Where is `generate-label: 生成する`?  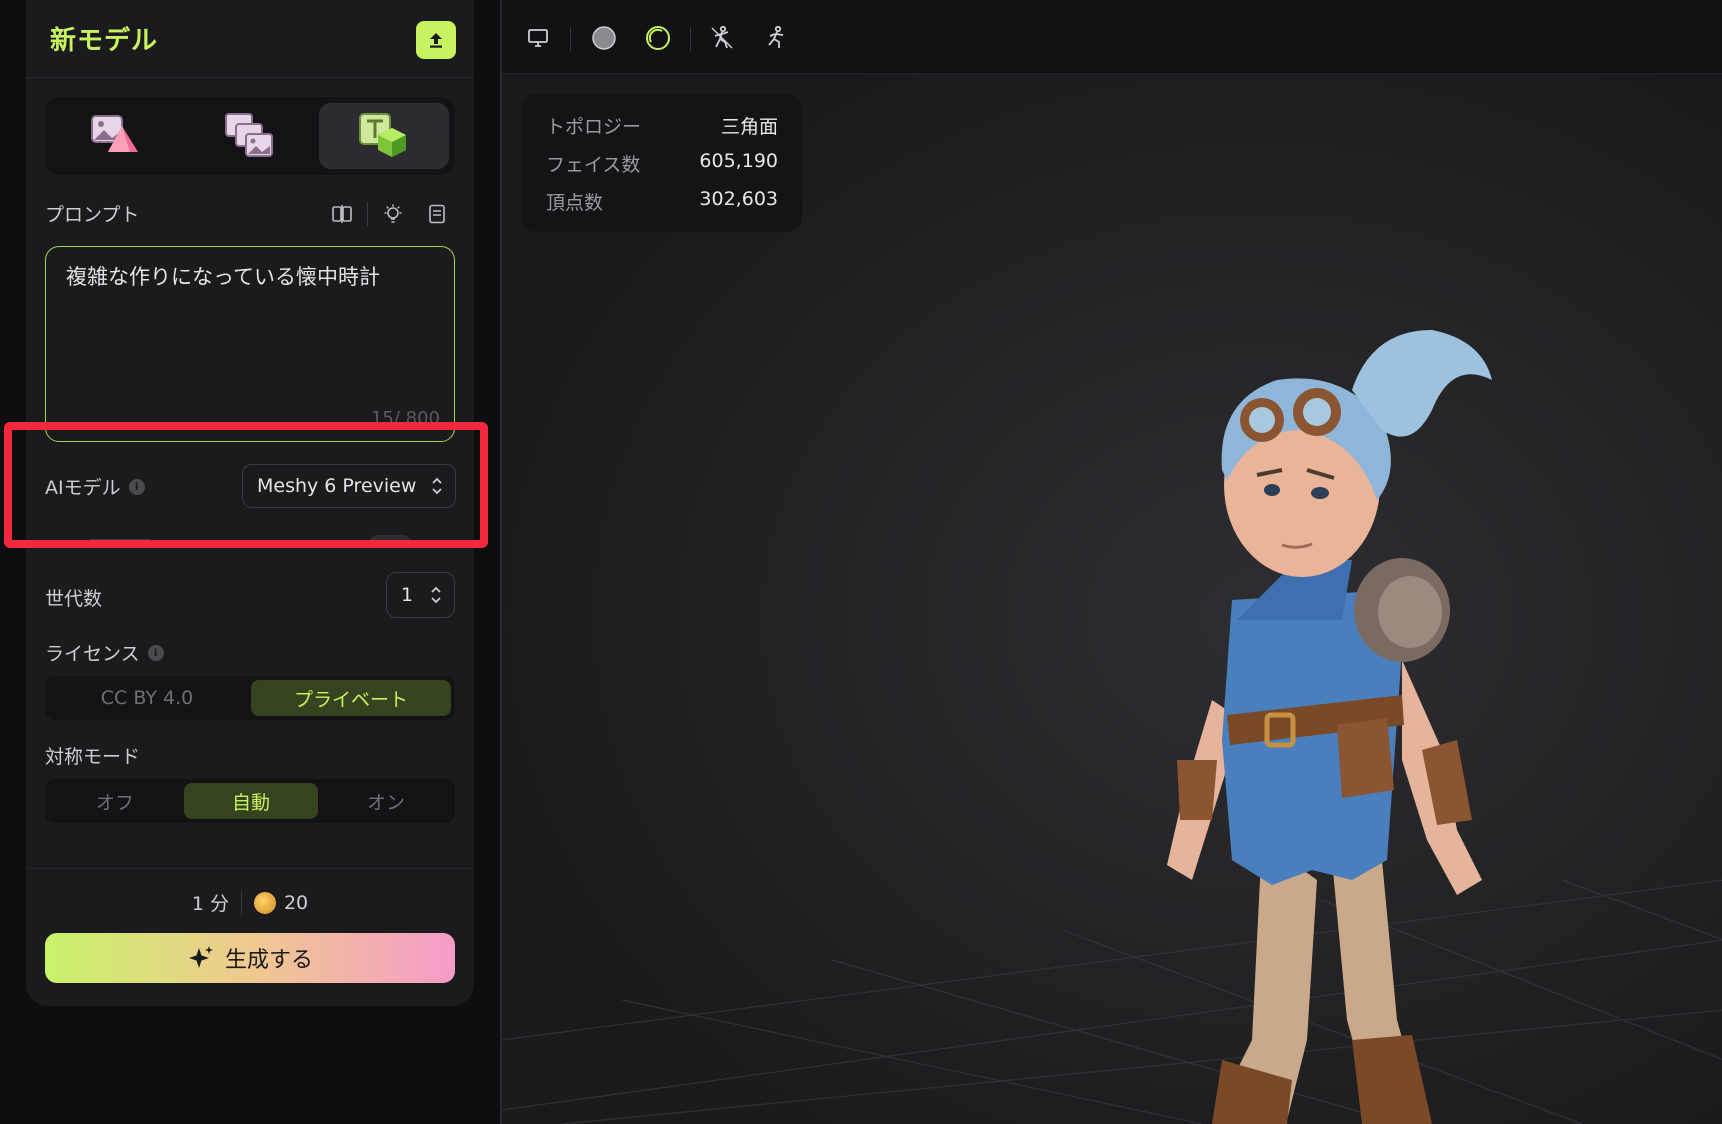 generate-label: 生成する is located at coordinates (268, 960).